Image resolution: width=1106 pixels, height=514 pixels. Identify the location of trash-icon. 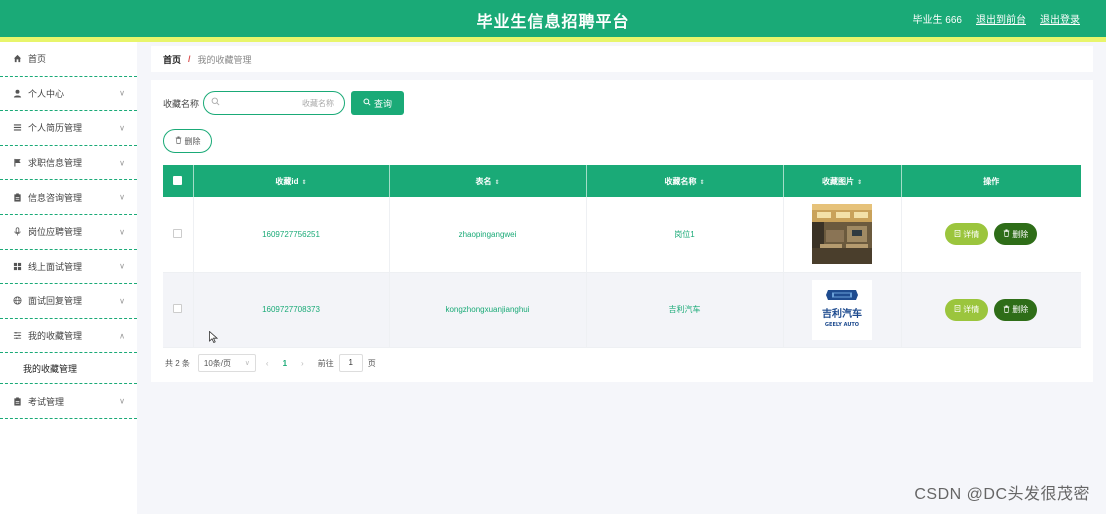
(178, 141).